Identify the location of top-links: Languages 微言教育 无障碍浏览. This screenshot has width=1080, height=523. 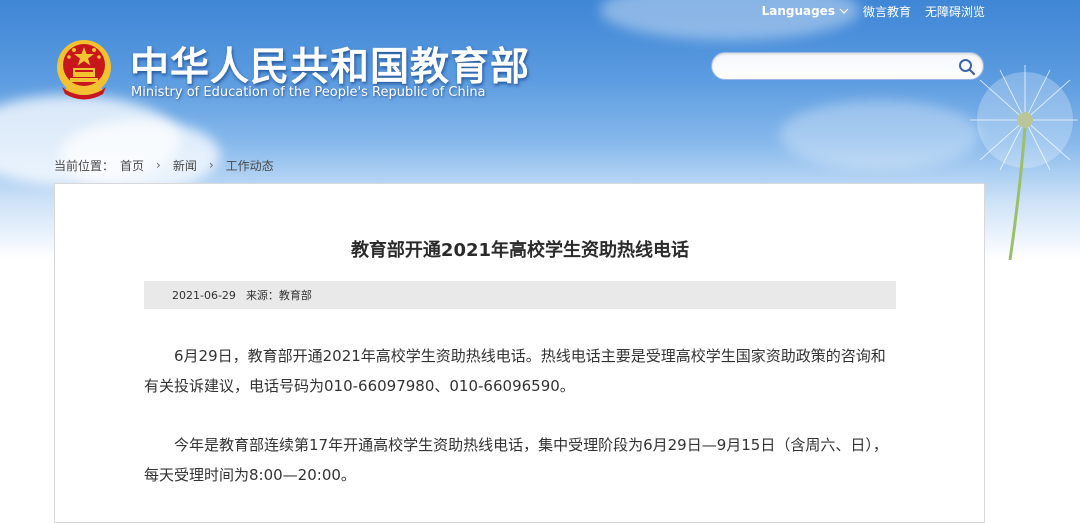
(873, 11).